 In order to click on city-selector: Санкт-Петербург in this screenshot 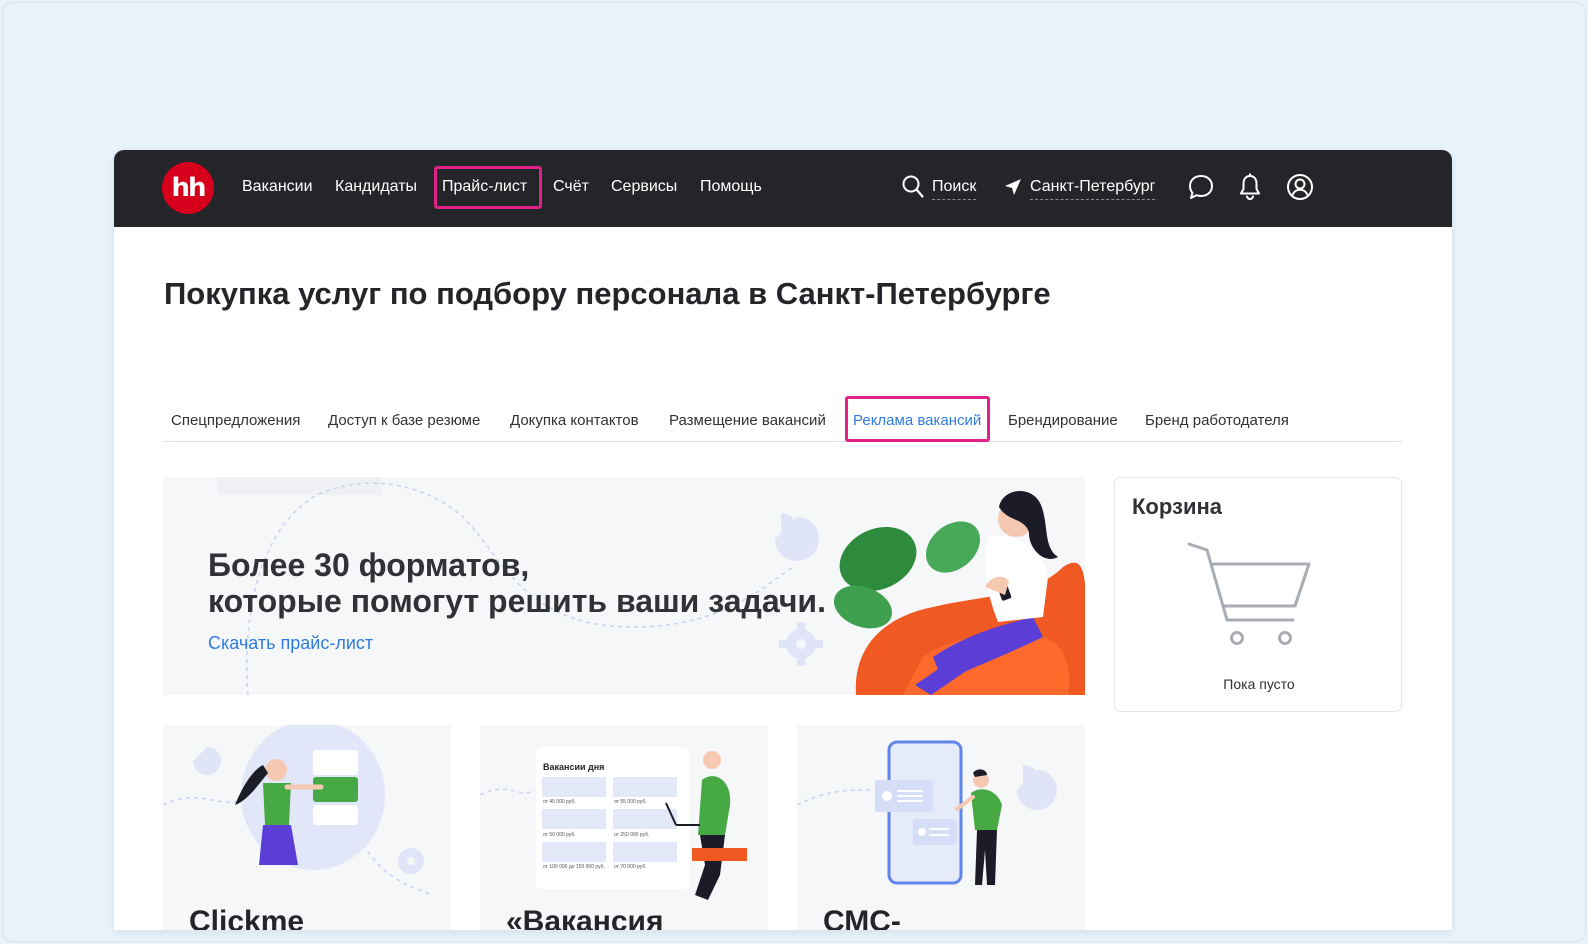, I will do `click(1093, 189)`.